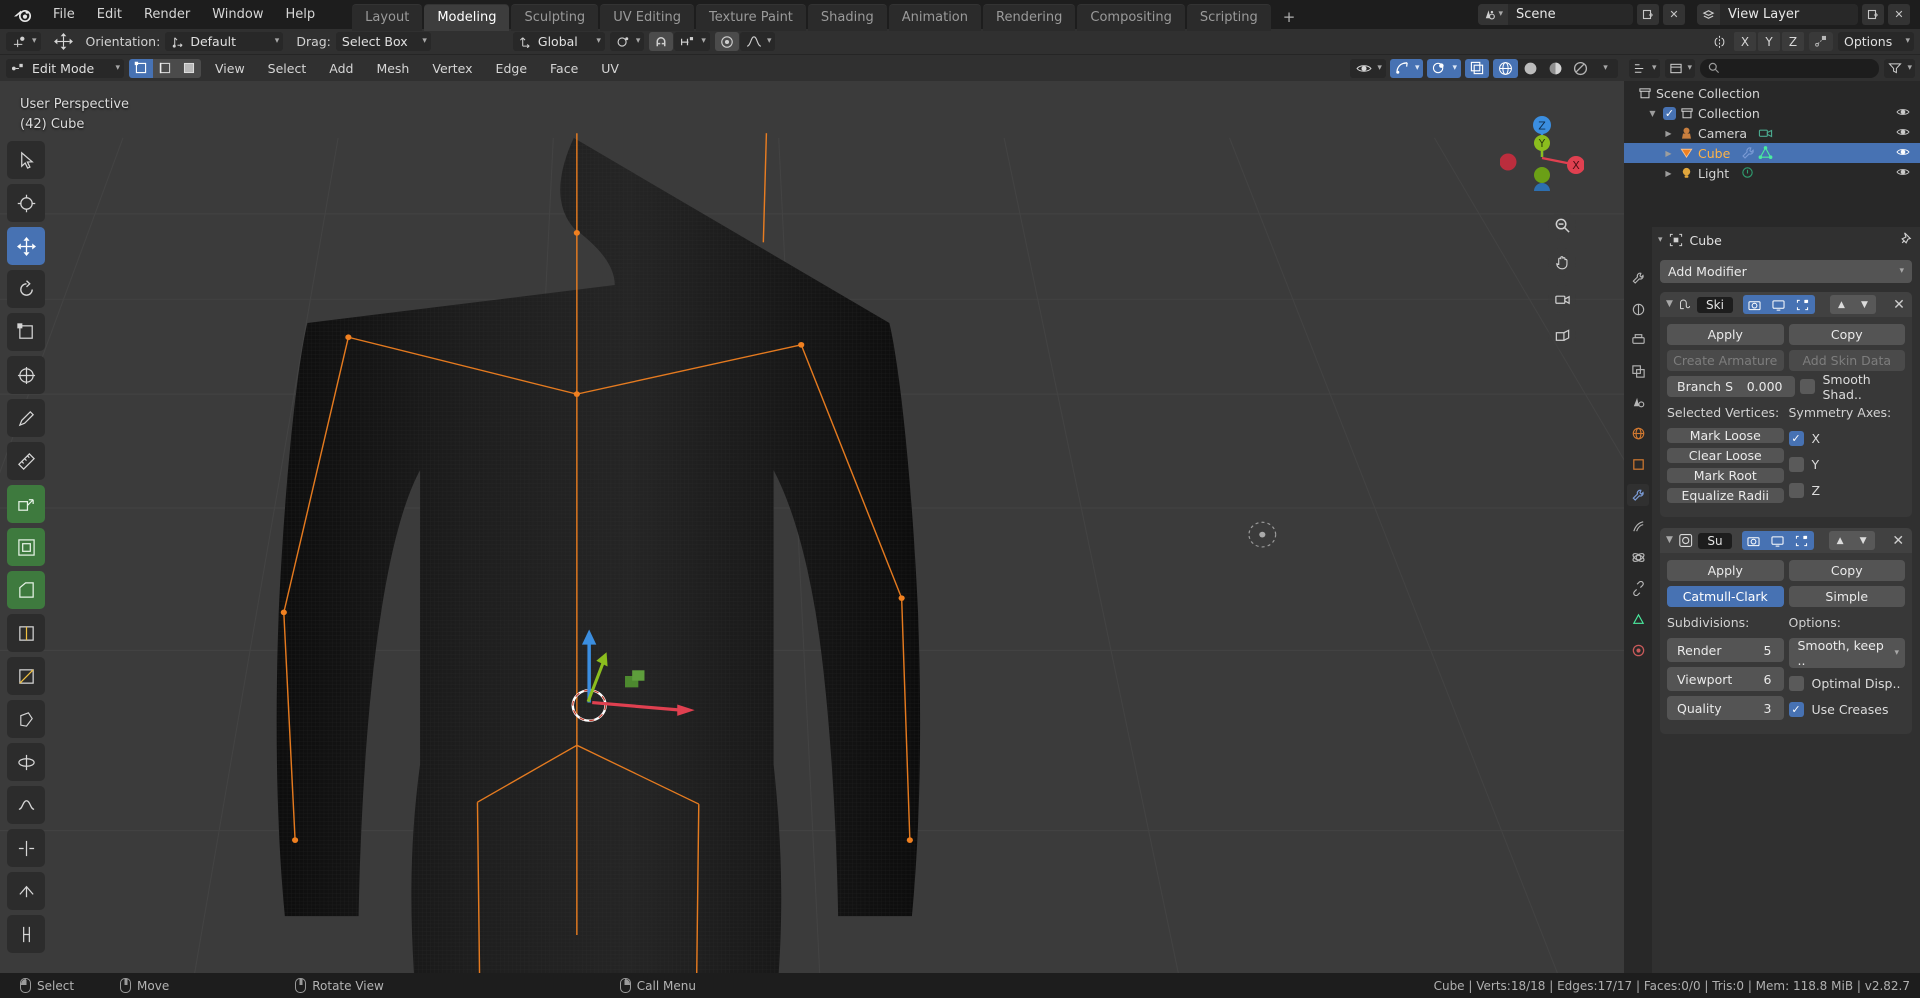 The height and width of the screenshot is (998, 1920). Describe the element at coordinates (1873, 14) in the screenshot. I see `new-viewlayer-icon` at that location.